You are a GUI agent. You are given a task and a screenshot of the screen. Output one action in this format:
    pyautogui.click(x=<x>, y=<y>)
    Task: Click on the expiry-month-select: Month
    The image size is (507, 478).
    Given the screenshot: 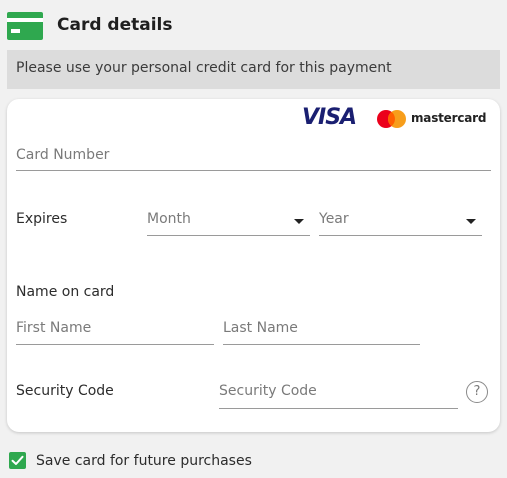 What is the action you would take?
    pyautogui.click(x=228, y=223)
    